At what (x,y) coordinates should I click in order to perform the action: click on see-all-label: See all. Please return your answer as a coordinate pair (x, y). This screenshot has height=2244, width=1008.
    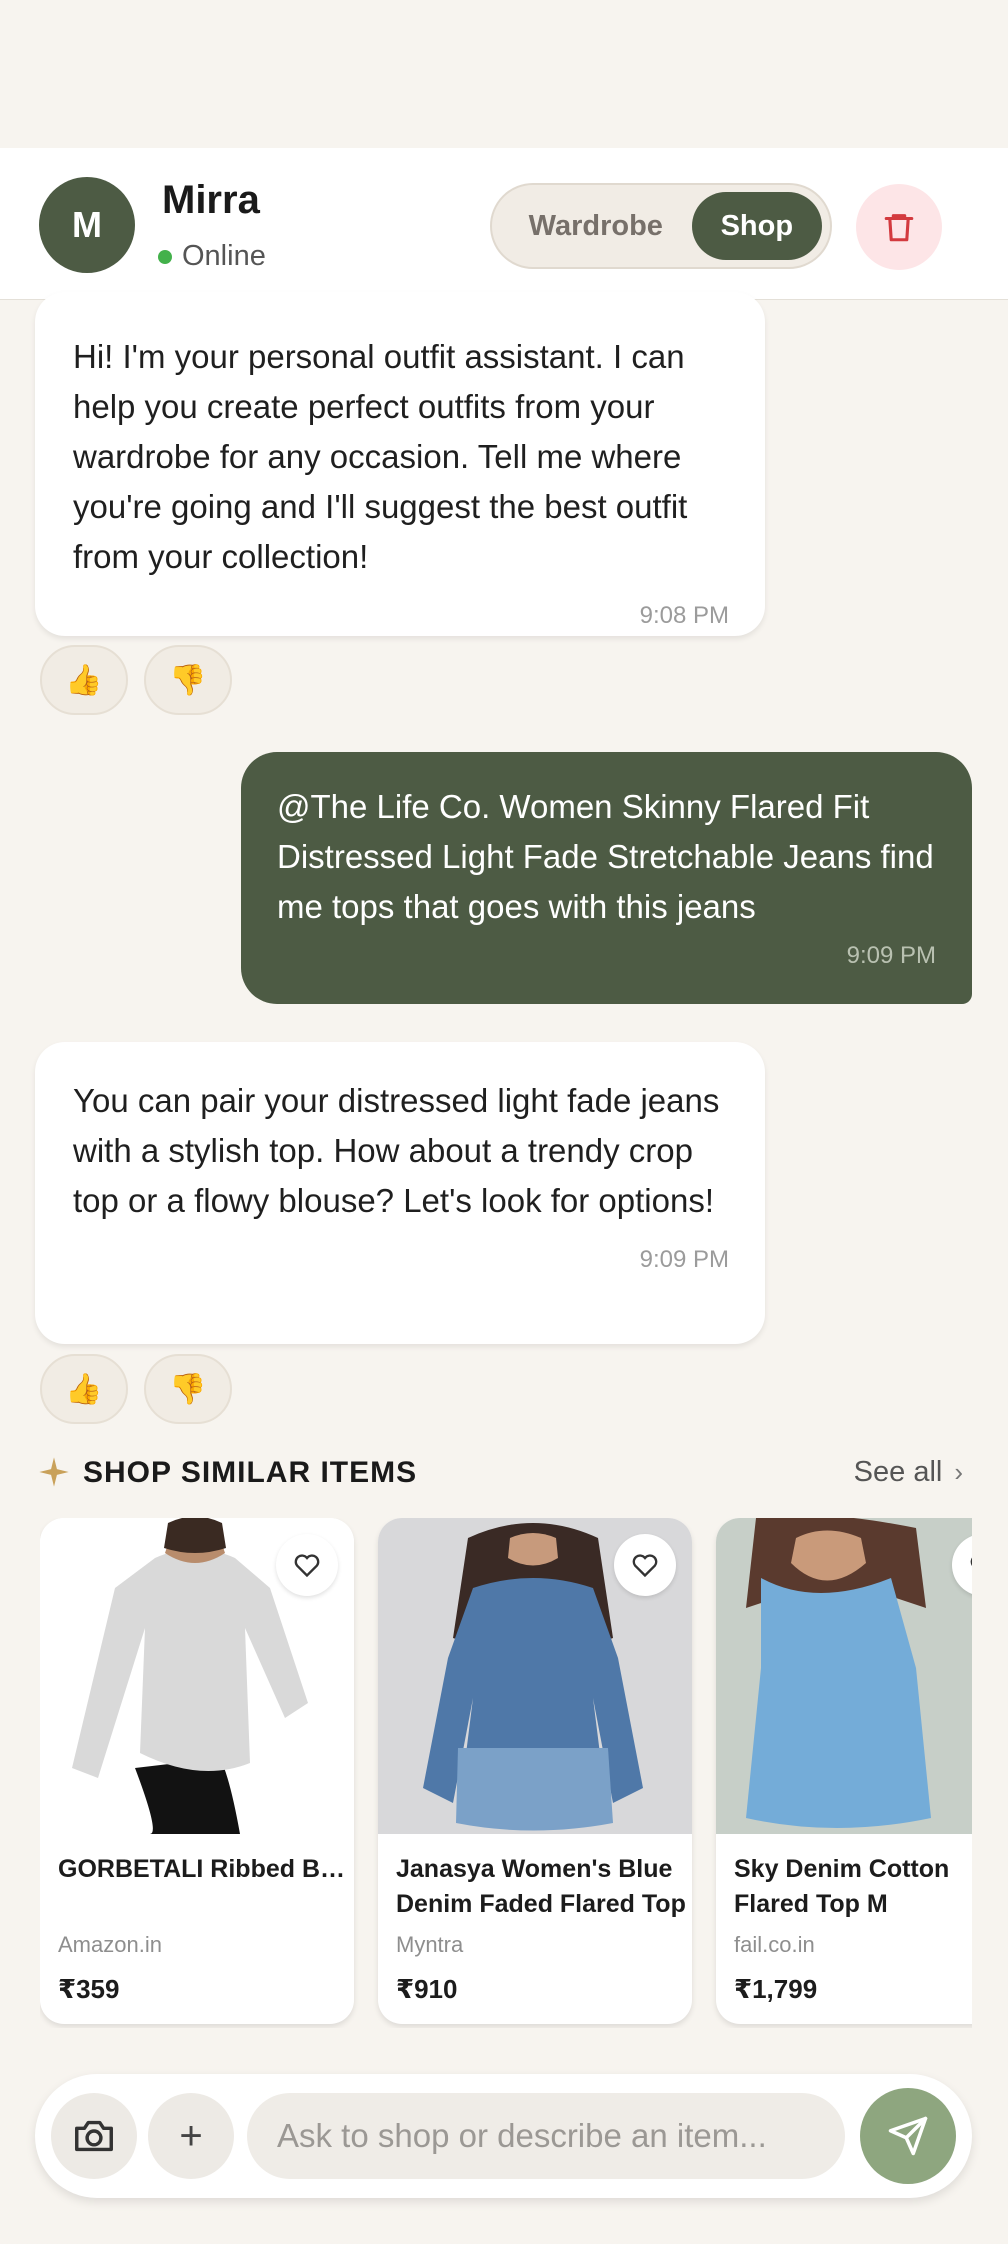
    Looking at the image, I should click on (898, 1472).